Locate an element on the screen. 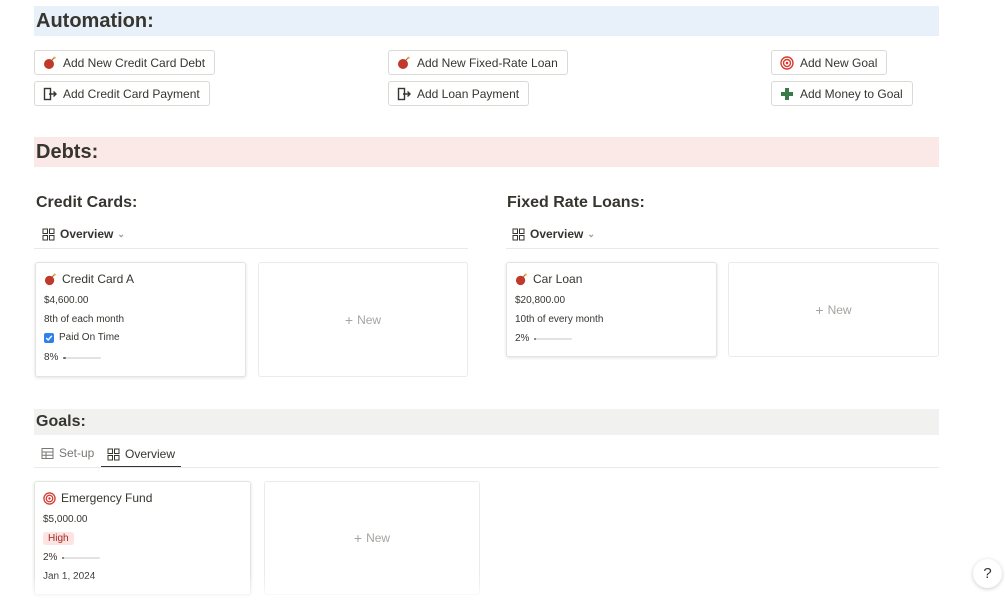 This screenshot has width=1005, height=600. priority-badge: High is located at coordinates (58, 538).